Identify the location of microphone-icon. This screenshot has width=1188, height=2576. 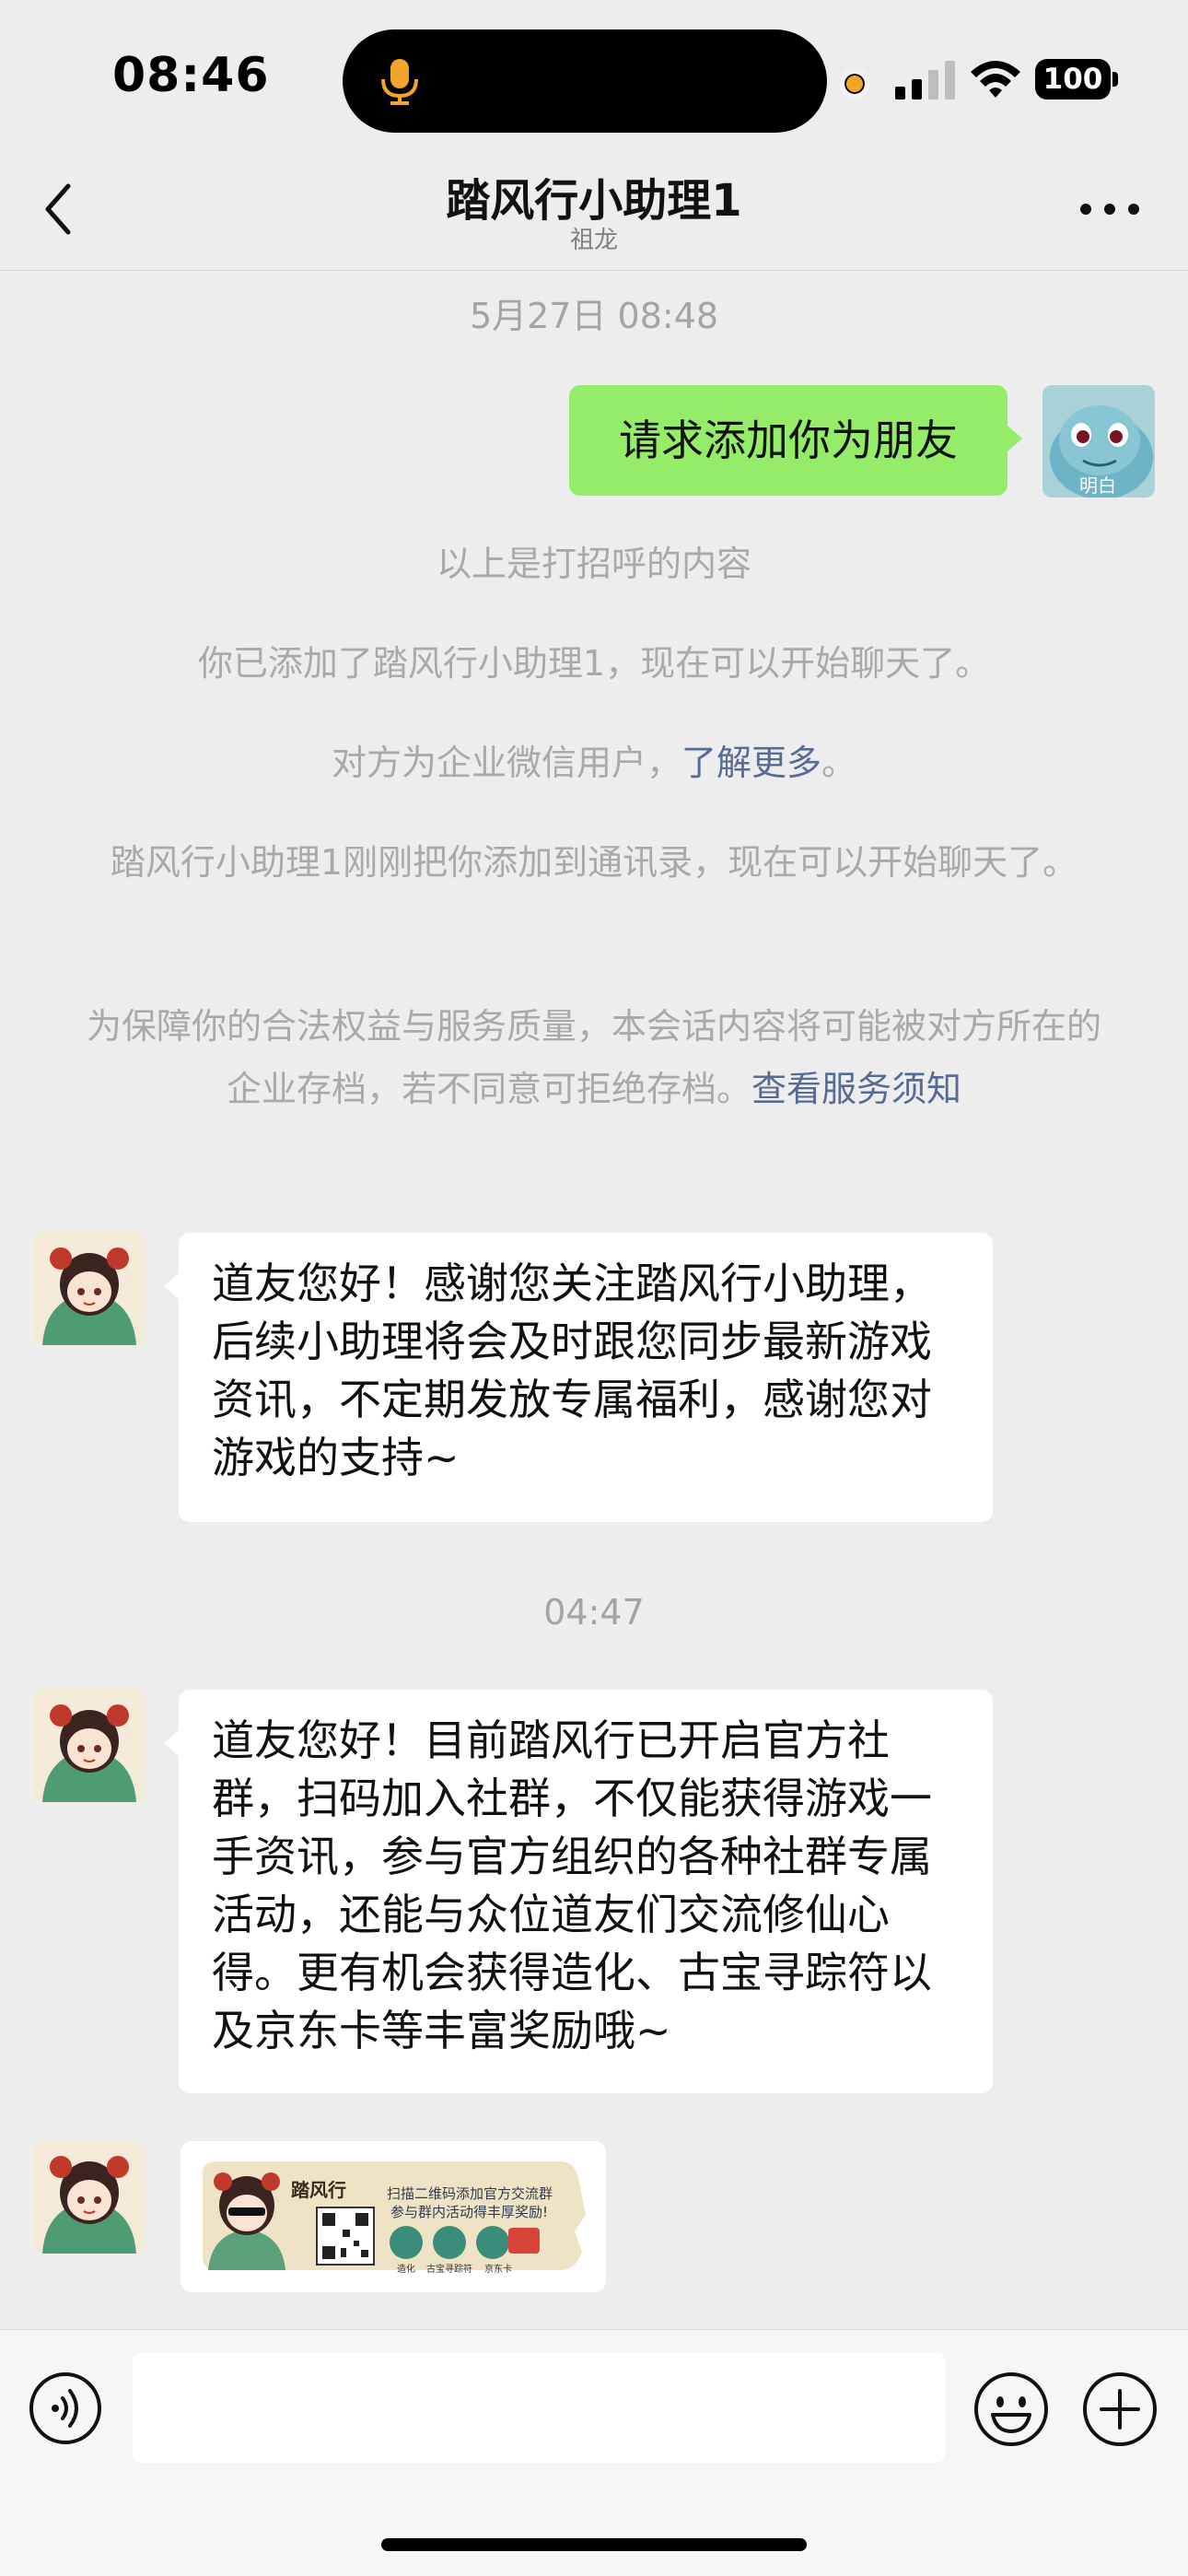
(399, 82).